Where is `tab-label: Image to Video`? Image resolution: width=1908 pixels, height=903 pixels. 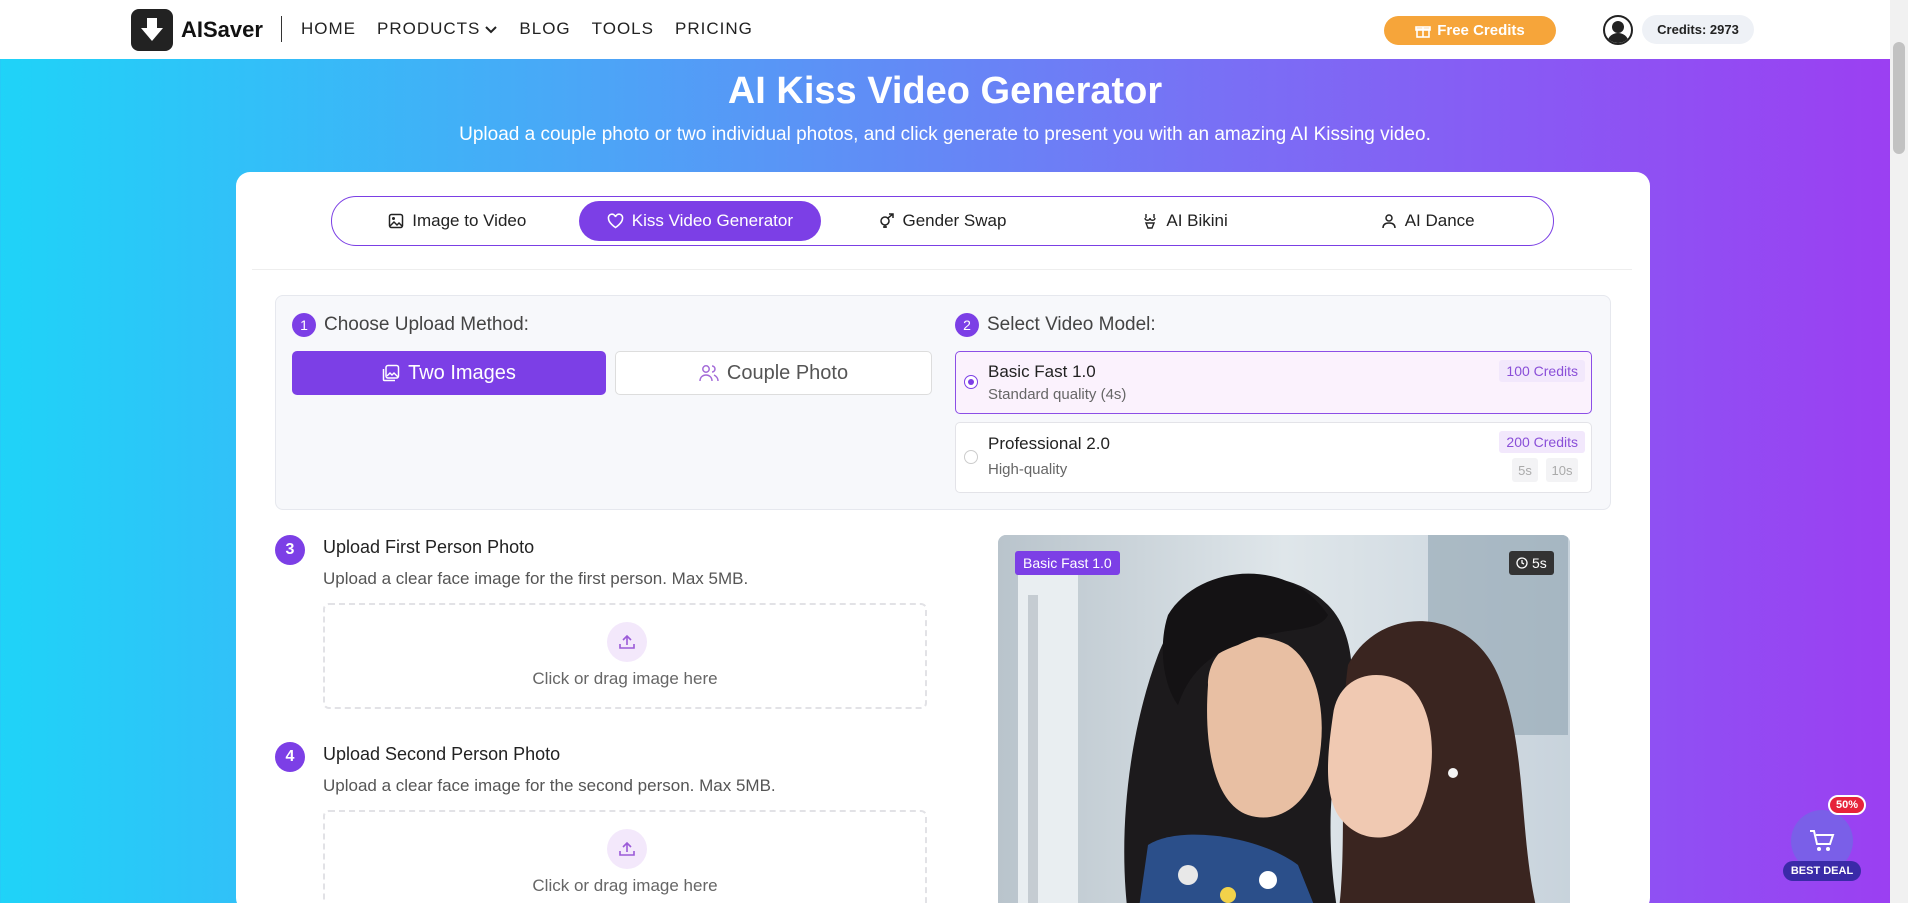
tab-label: Image to Video is located at coordinates (469, 220).